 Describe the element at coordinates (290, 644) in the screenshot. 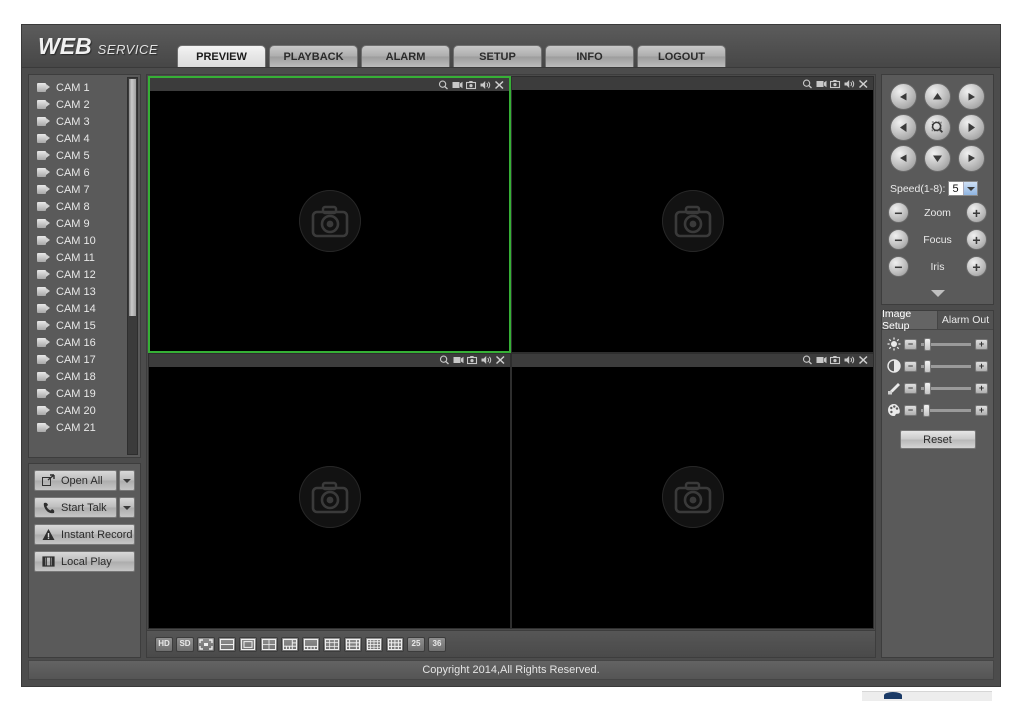

I see `layout-6-button` at that location.